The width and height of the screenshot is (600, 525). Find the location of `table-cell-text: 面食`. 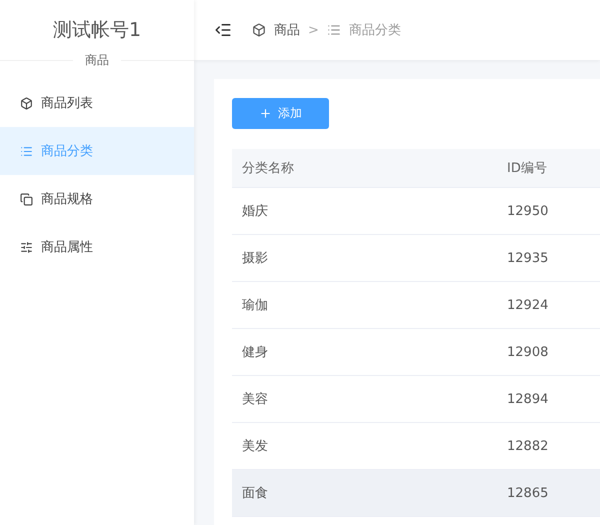

table-cell-text: 面食 is located at coordinates (255, 493).